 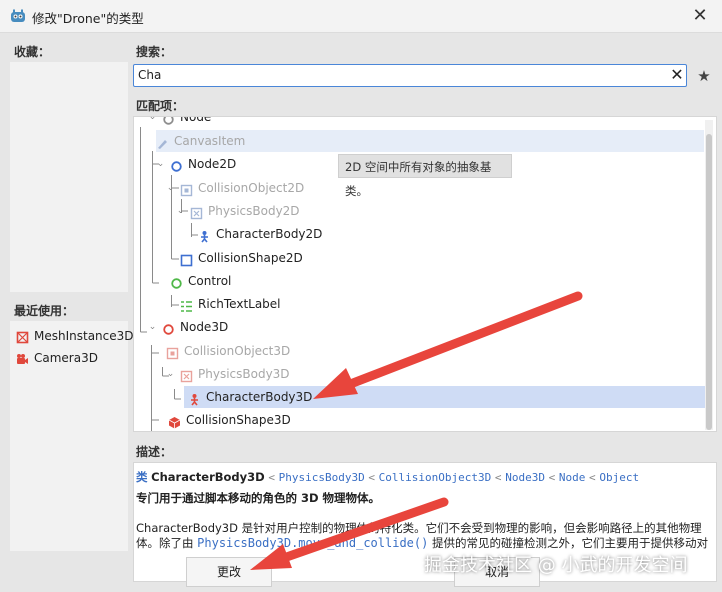 I want to click on tree-item-canvasitem: CanvasItem, so click(x=430, y=141).